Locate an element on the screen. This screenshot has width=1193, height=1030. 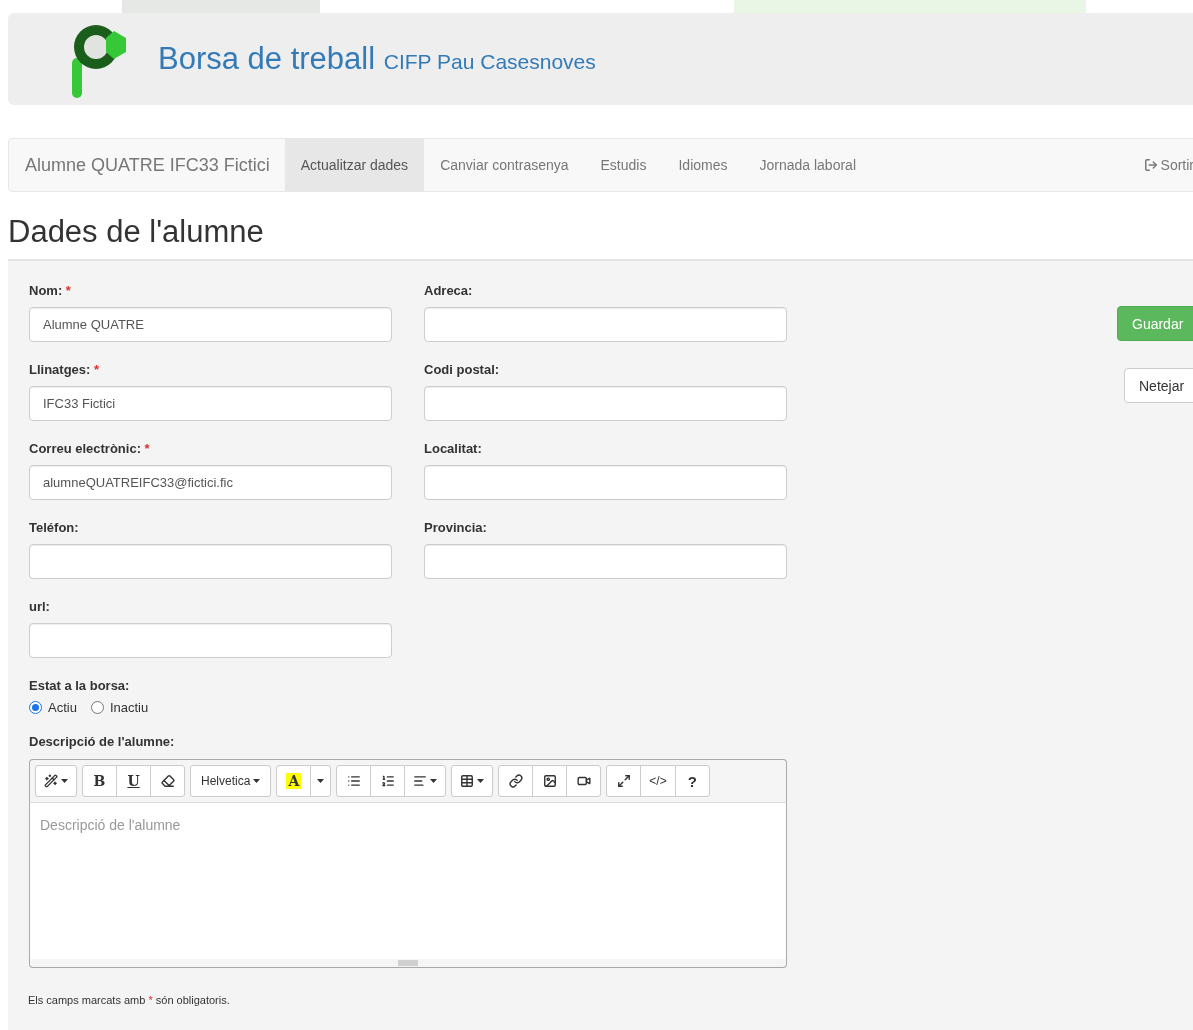
table-button is located at coordinates (472, 781).